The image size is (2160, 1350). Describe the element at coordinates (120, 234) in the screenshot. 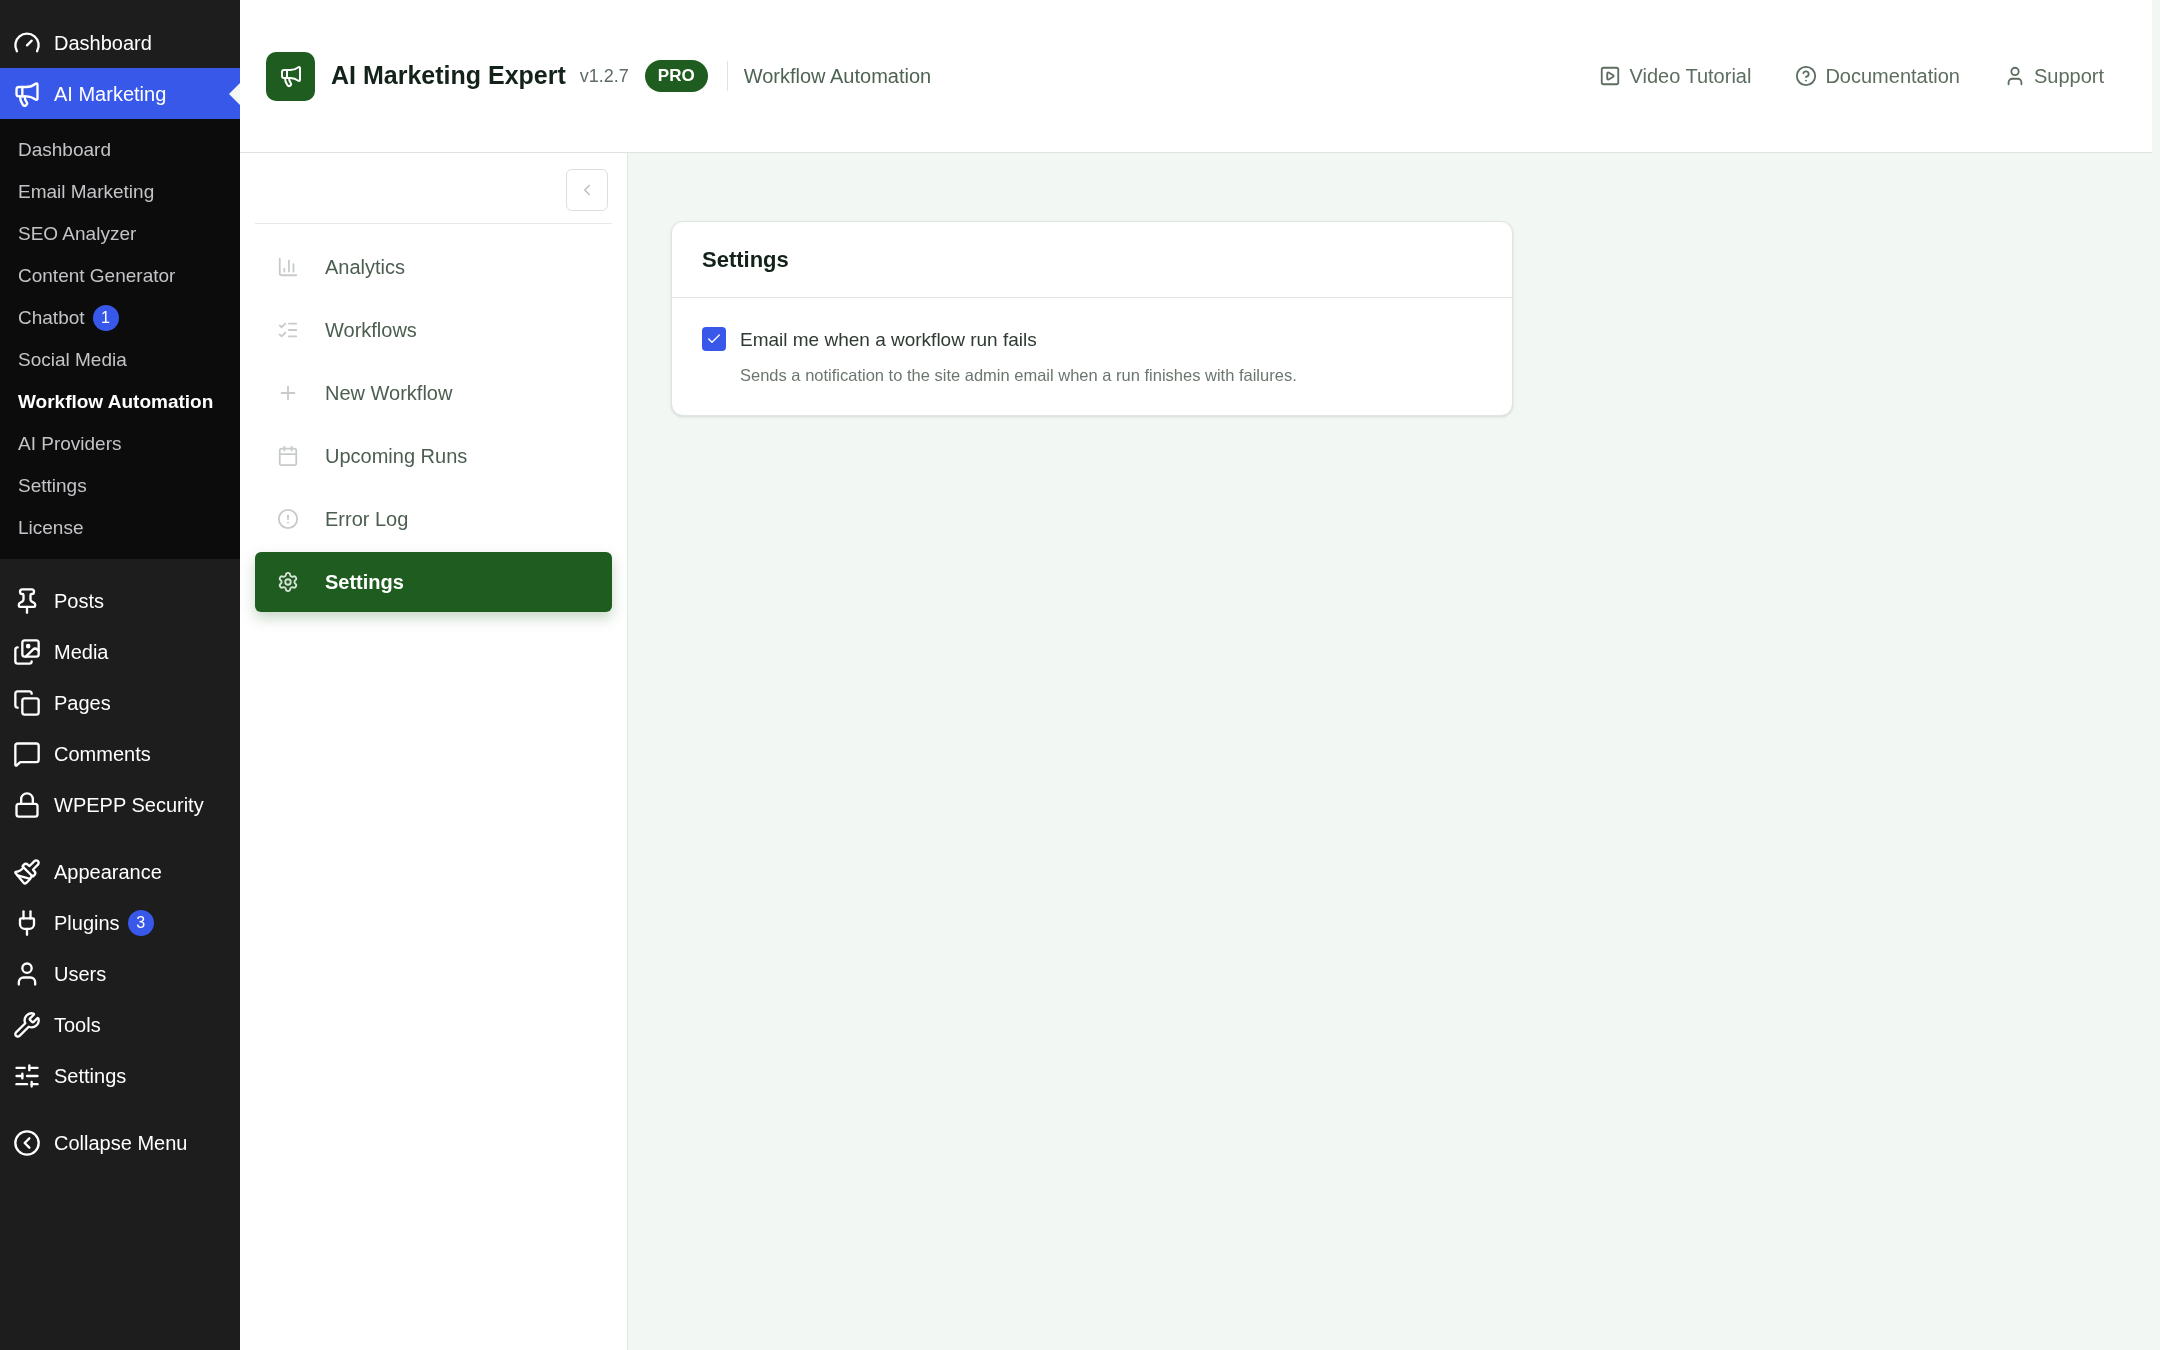

I see `submenu-item: SEO Analyzer` at that location.